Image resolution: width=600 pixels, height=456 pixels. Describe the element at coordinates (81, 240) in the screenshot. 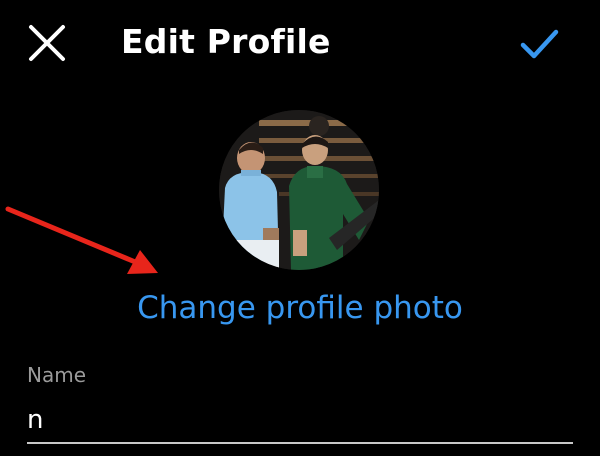

I see `arrow-icon` at that location.